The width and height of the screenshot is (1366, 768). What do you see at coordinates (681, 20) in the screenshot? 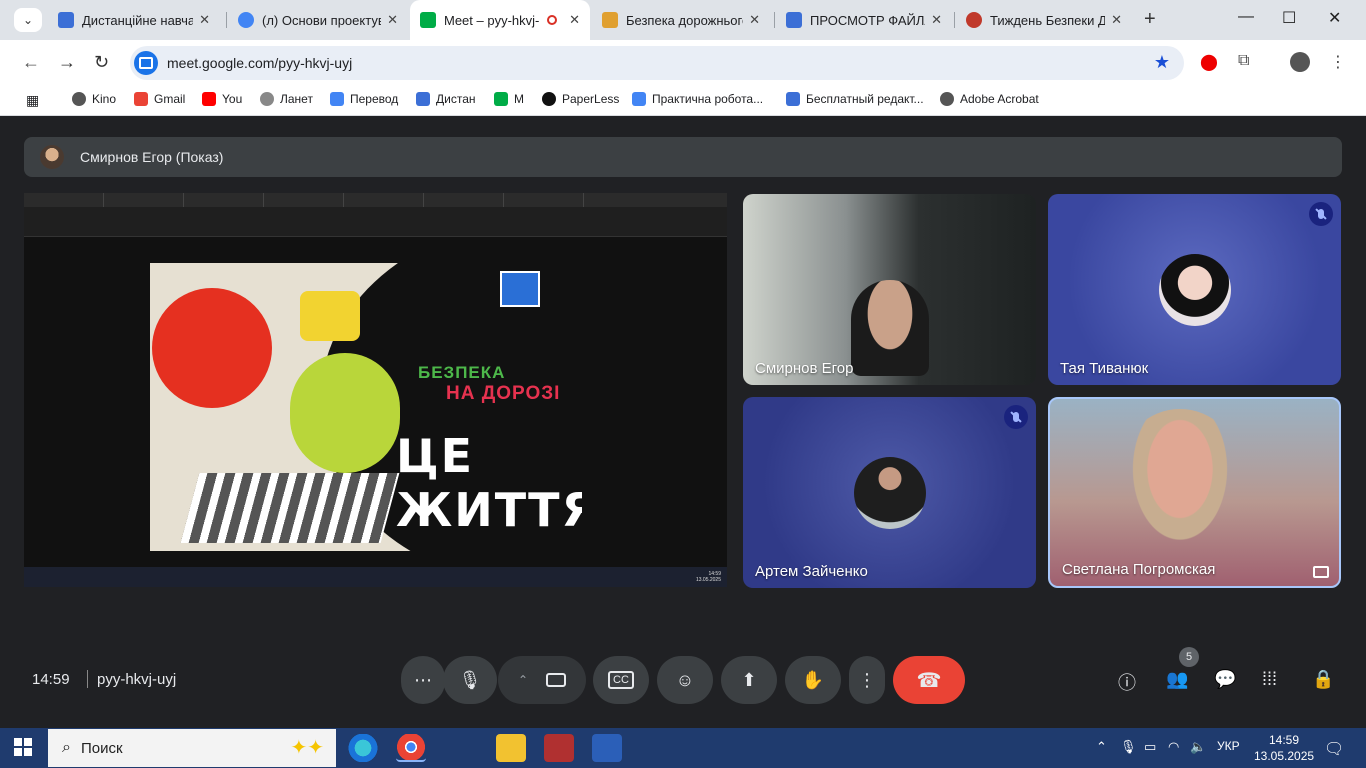
I see `browser-tab: Безпека дорожнього ✕` at bounding box center [681, 20].